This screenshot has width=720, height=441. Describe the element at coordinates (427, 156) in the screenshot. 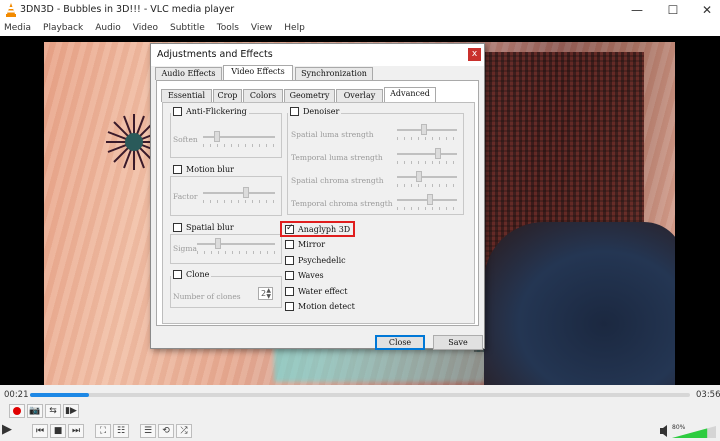

I see `temporal-luma-slider` at that location.